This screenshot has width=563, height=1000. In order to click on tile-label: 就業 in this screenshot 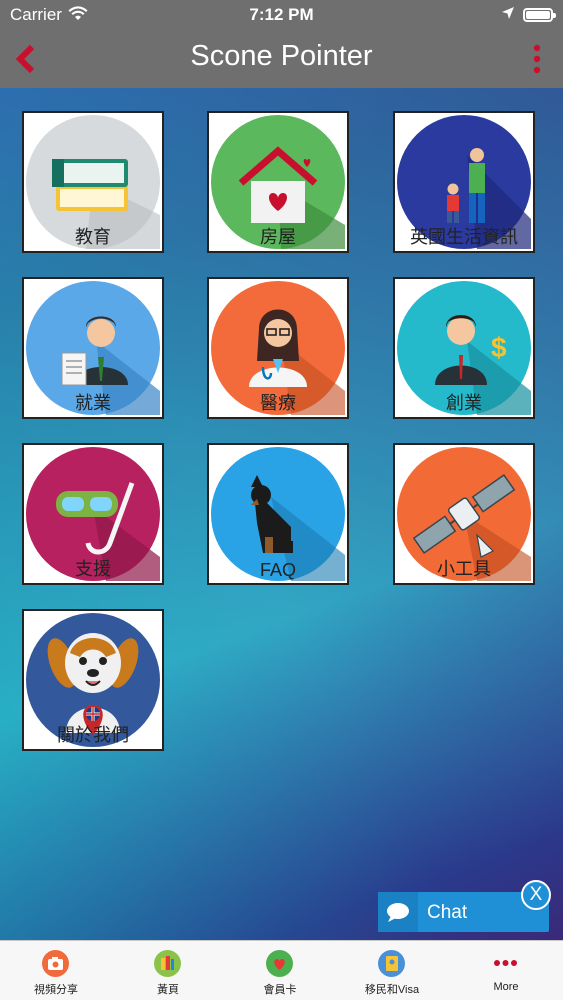, I will do `click(93, 403)`.